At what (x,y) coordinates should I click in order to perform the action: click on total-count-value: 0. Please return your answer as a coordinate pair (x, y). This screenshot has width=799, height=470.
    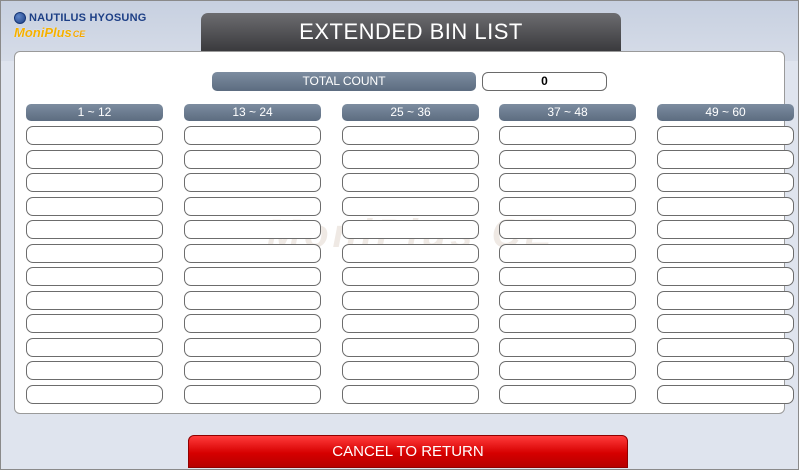
    Looking at the image, I should click on (544, 81).